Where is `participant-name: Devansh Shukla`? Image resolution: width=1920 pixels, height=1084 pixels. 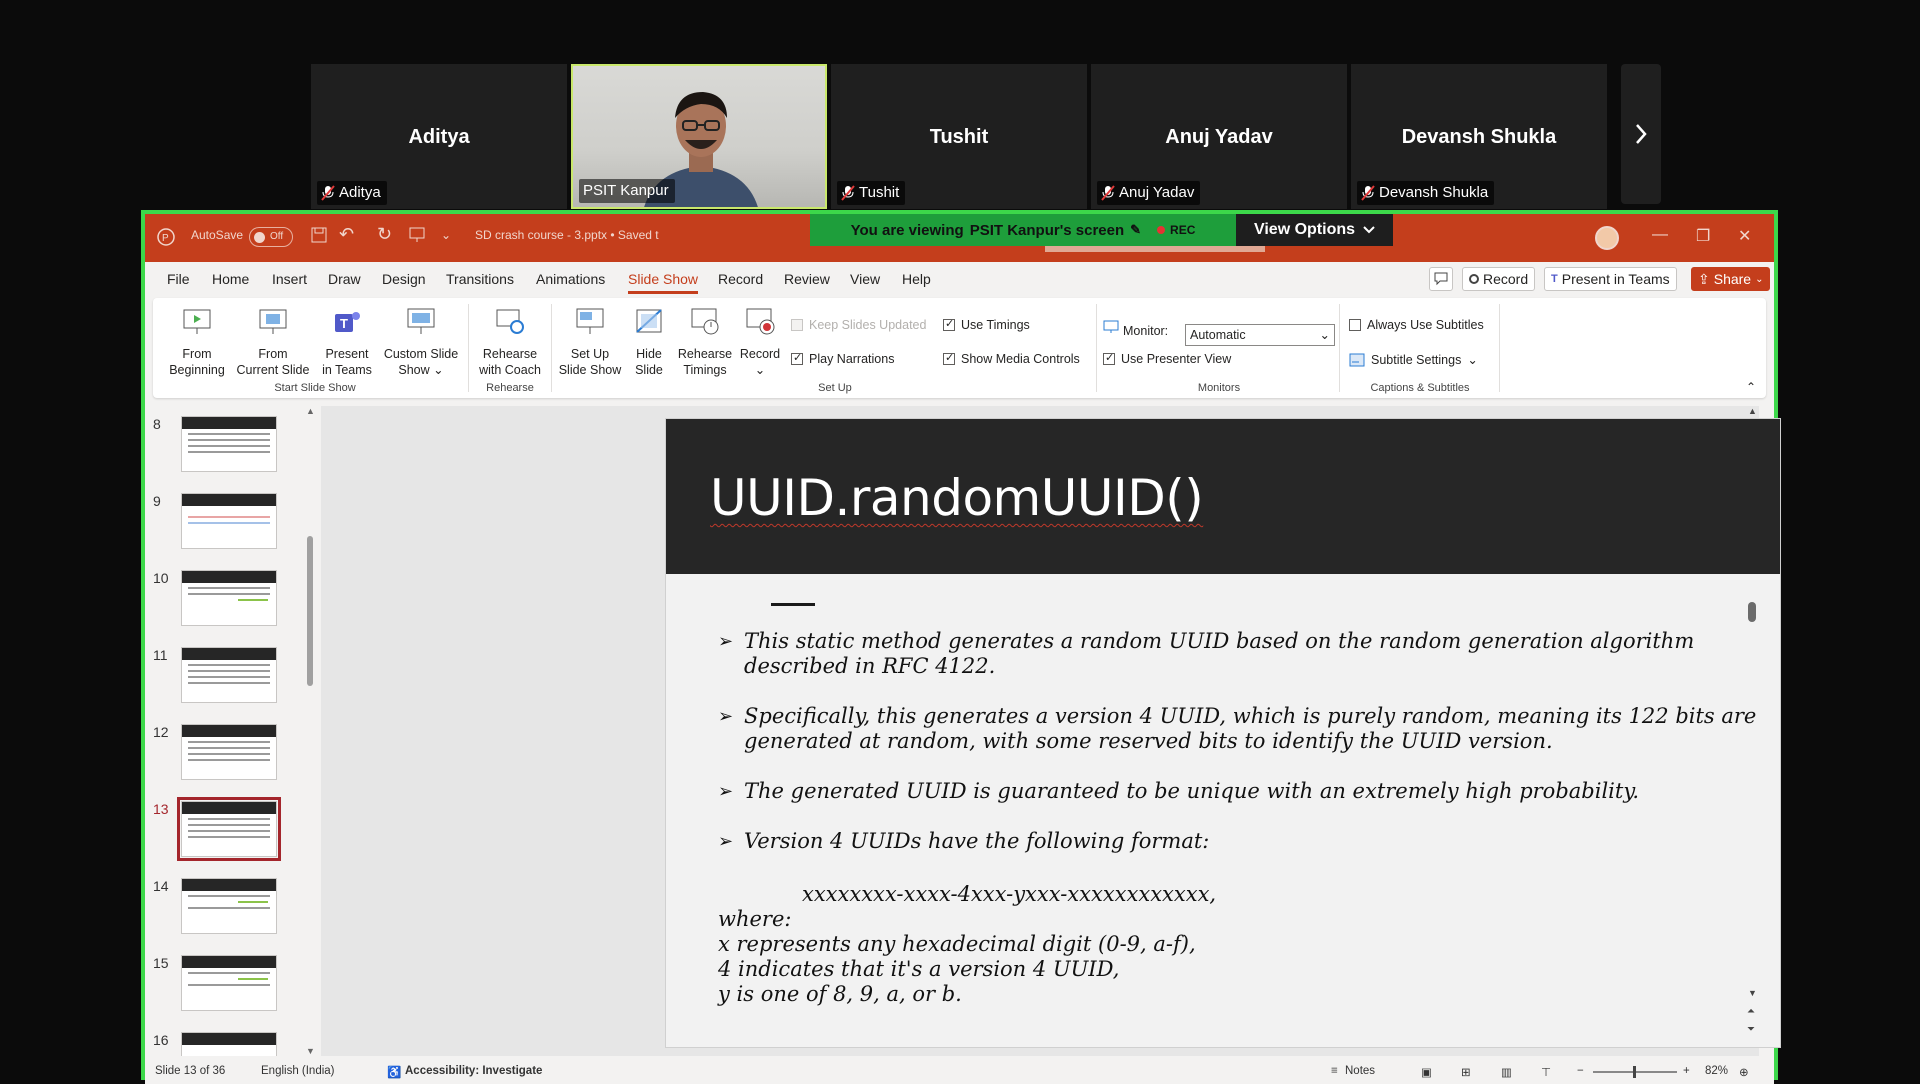
participant-name: Devansh Shukla is located at coordinates (1479, 137).